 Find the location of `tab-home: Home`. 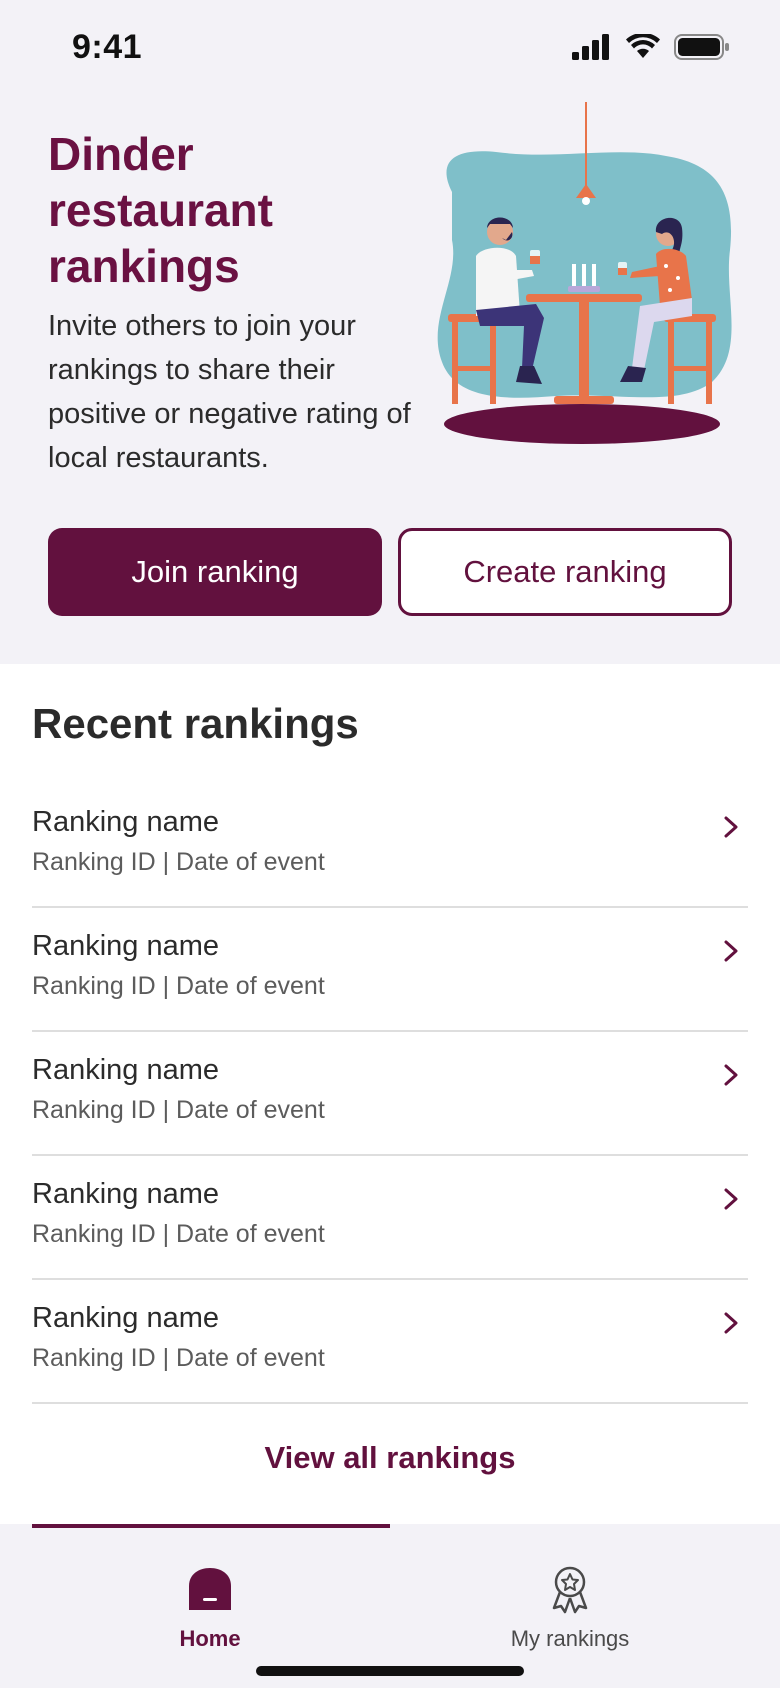

tab-home: Home is located at coordinates (210, 1597).